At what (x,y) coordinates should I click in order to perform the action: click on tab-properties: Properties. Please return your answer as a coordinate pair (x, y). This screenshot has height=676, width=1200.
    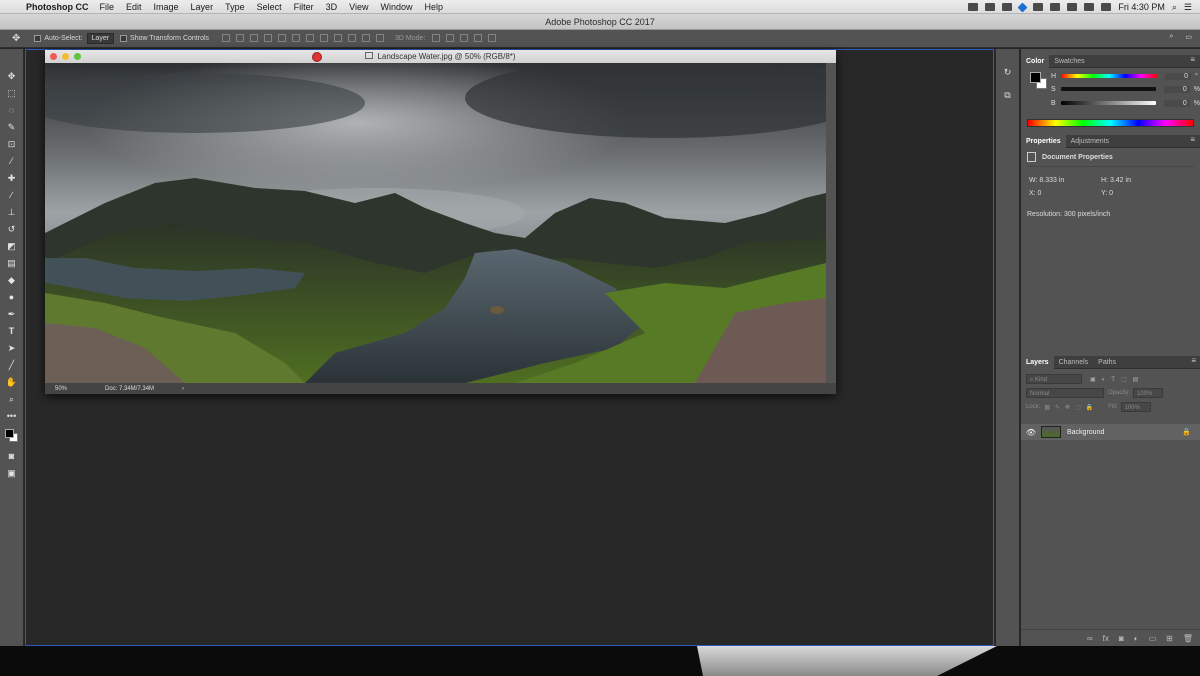
    Looking at the image, I should click on (1043, 141).